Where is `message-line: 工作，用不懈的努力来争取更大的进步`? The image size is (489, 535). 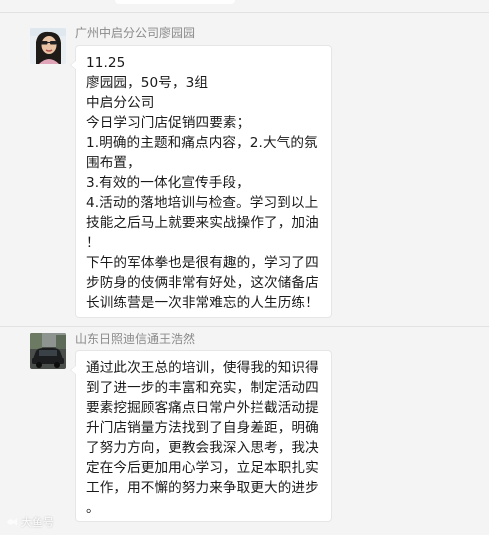
message-line: 工作，用不懈的努力来争取更大的进步 is located at coordinates (202, 488).